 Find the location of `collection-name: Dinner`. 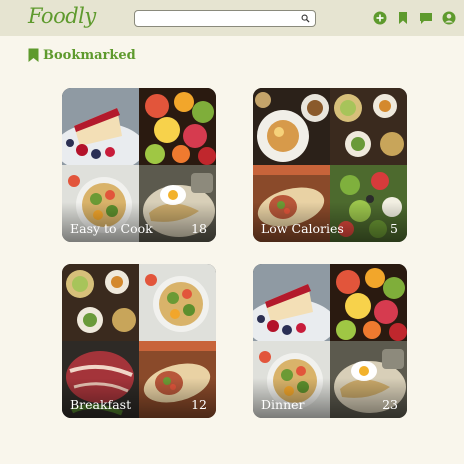

collection-name: Dinner is located at coordinates (283, 404).